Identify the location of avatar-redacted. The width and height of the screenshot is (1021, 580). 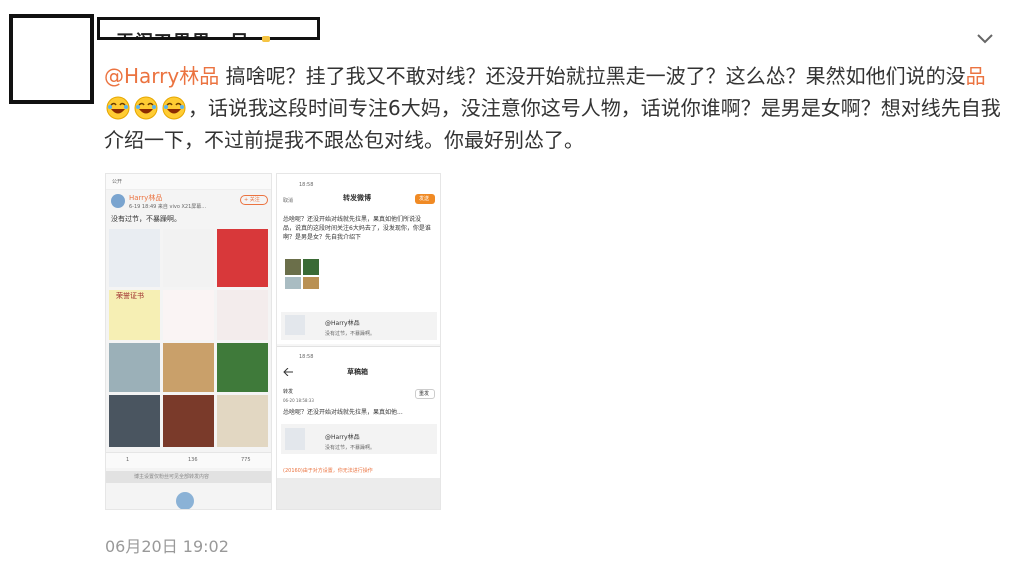
(51, 59).